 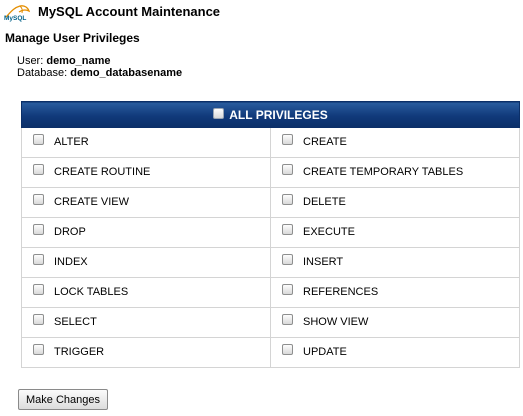 What do you see at coordinates (146, 352) in the screenshot?
I see `privilege-cell: TRIGGER` at bounding box center [146, 352].